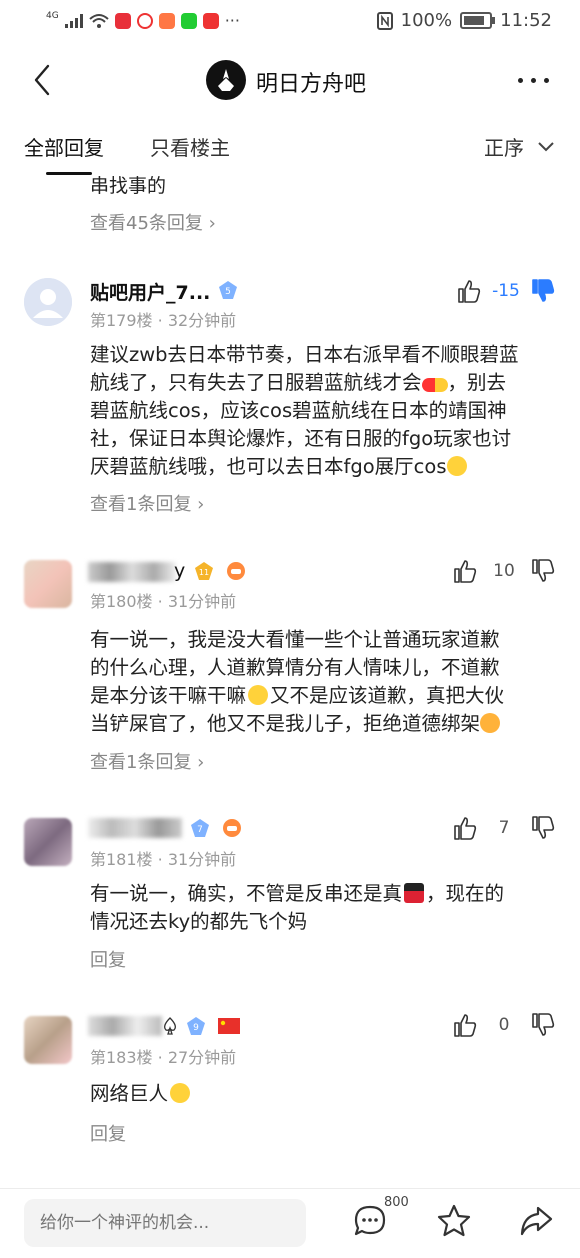 The width and height of the screenshot is (580, 1258). Describe the element at coordinates (456, 466) in the screenshot. I see `smile-emoji-icon` at that location.